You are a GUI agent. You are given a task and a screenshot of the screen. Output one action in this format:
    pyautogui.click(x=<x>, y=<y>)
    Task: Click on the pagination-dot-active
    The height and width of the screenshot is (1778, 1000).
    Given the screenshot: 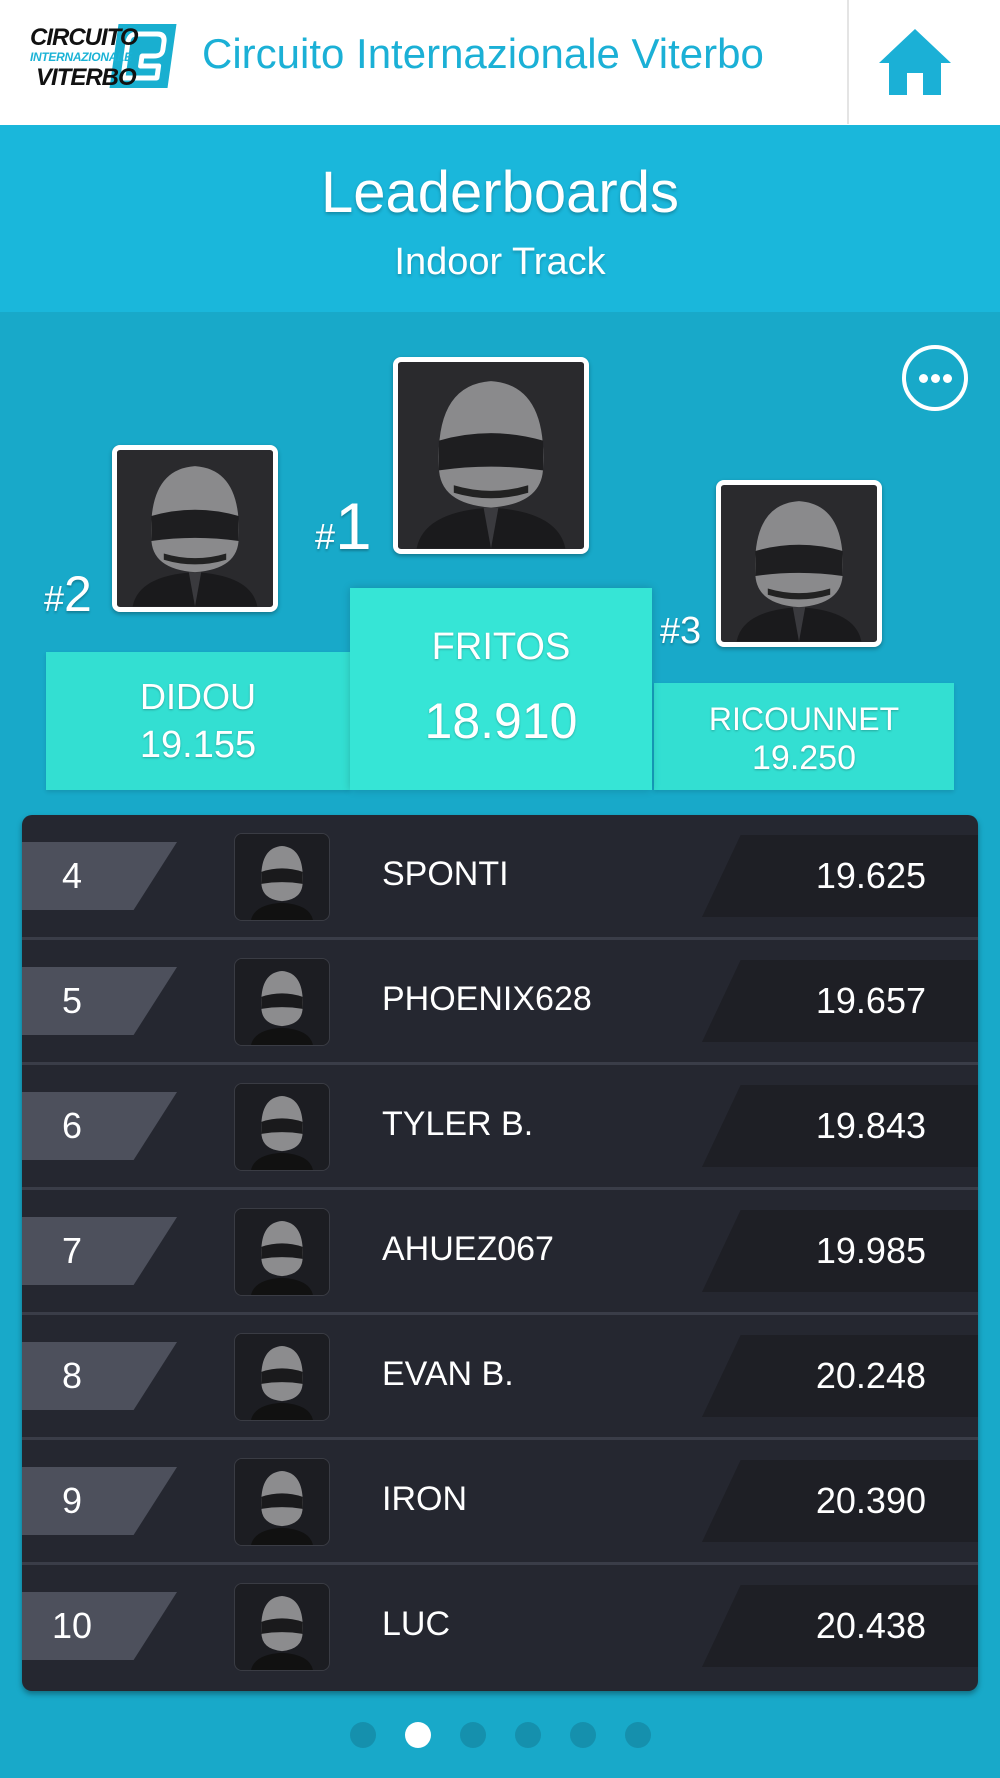 What is the action you would take?
    pyautogui.click(x=417, y=1735)
    